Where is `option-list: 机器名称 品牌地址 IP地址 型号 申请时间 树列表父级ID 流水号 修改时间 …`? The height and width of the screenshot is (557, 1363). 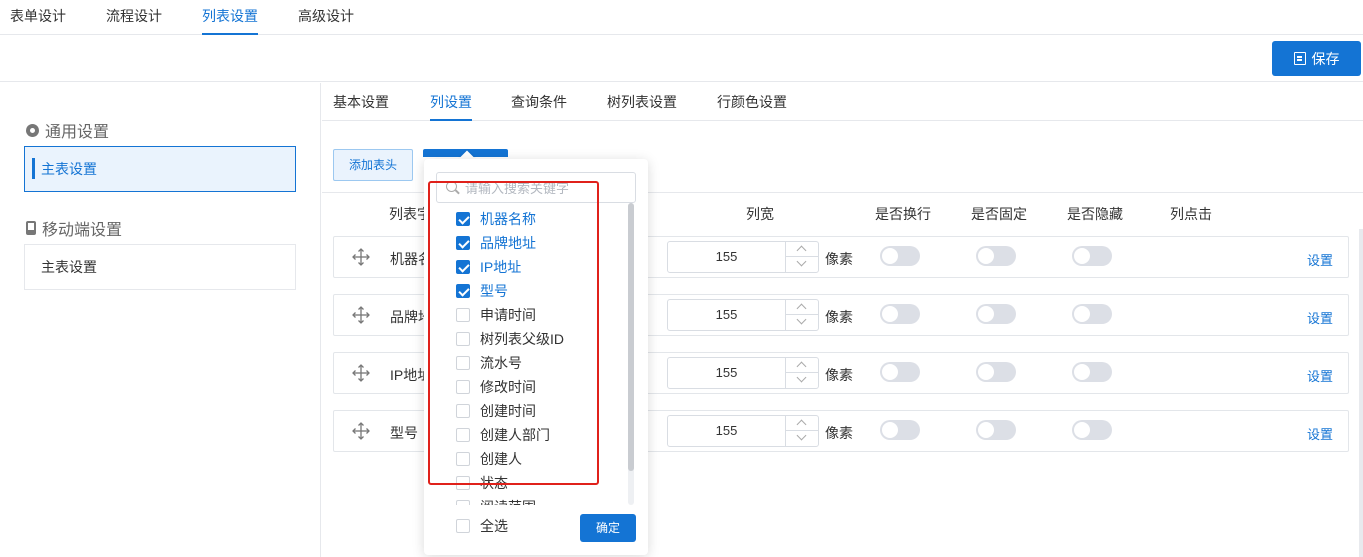 option-list: 机器名称 品牌地址 IP地址 型号 申请时间 树列表父级ID 流水号 修改时间 … is located at coordinates (536, 354).